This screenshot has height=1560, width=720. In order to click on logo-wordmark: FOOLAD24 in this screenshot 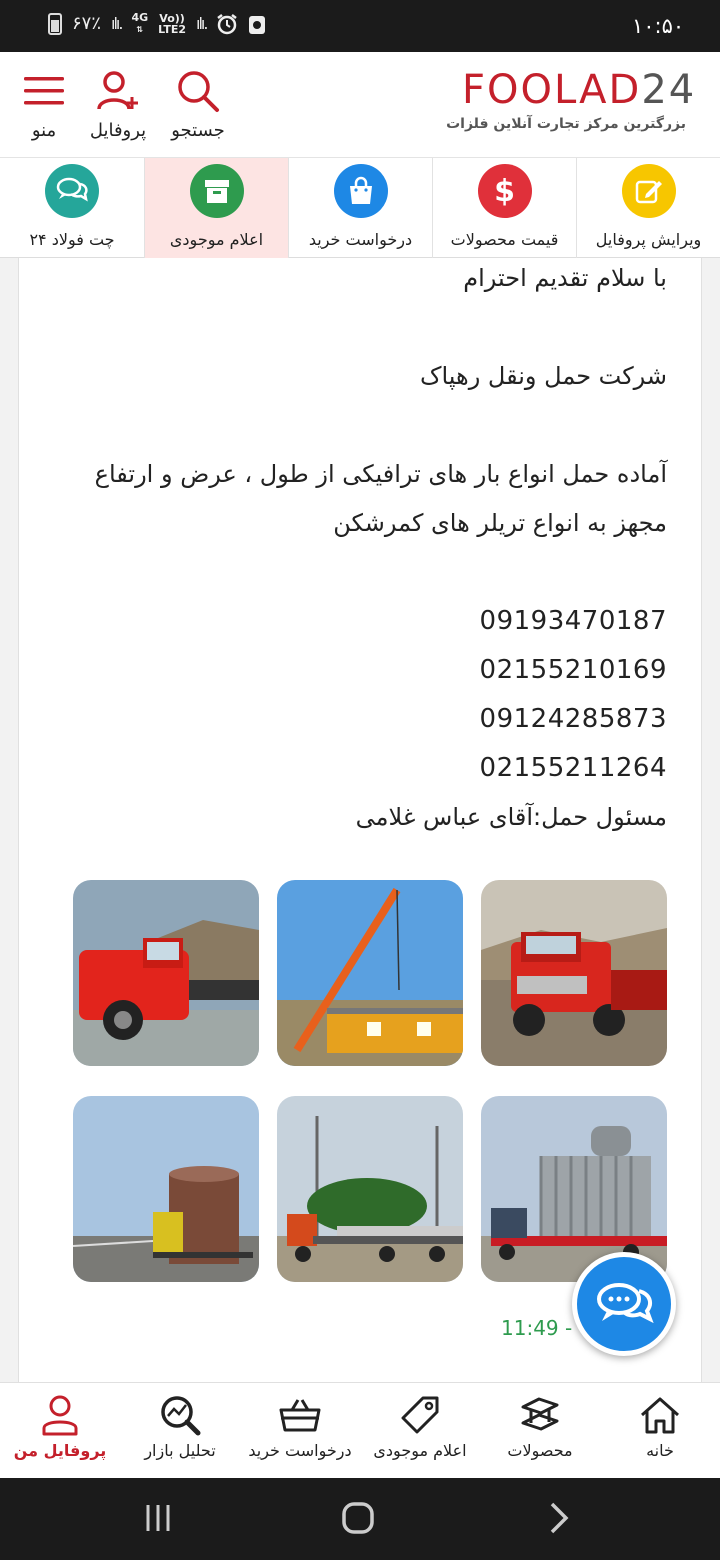, I will do `click(579, 90)`.